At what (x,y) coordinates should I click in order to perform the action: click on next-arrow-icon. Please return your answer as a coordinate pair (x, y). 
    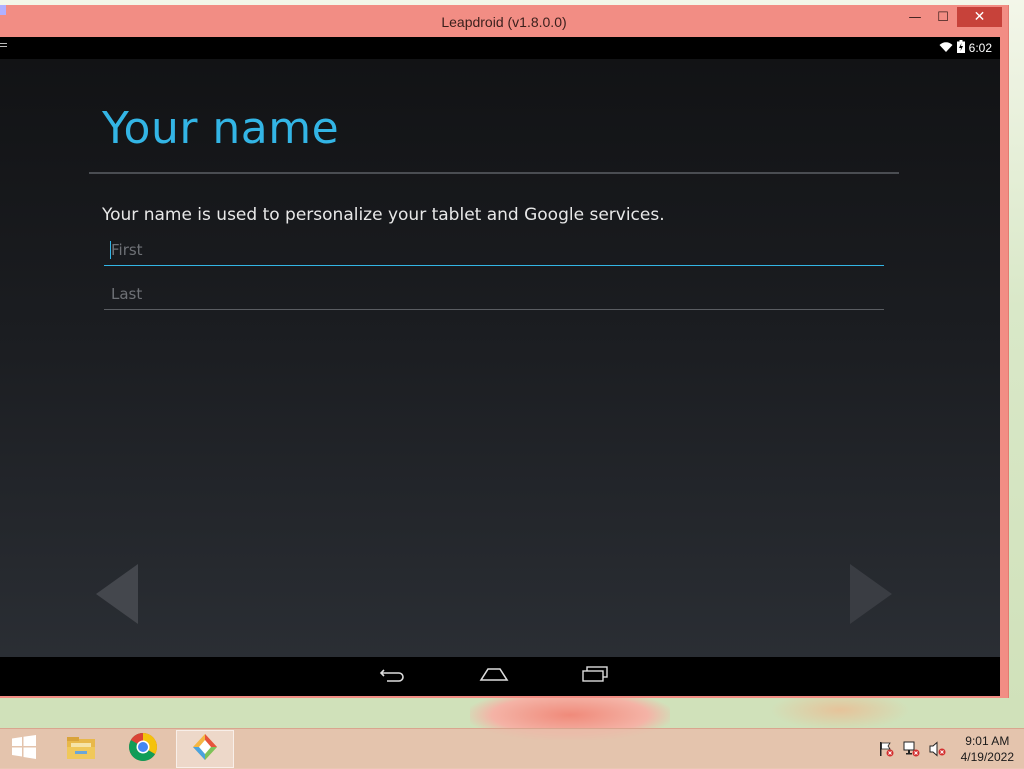
    Looking at the image, I should click on (871, 594).